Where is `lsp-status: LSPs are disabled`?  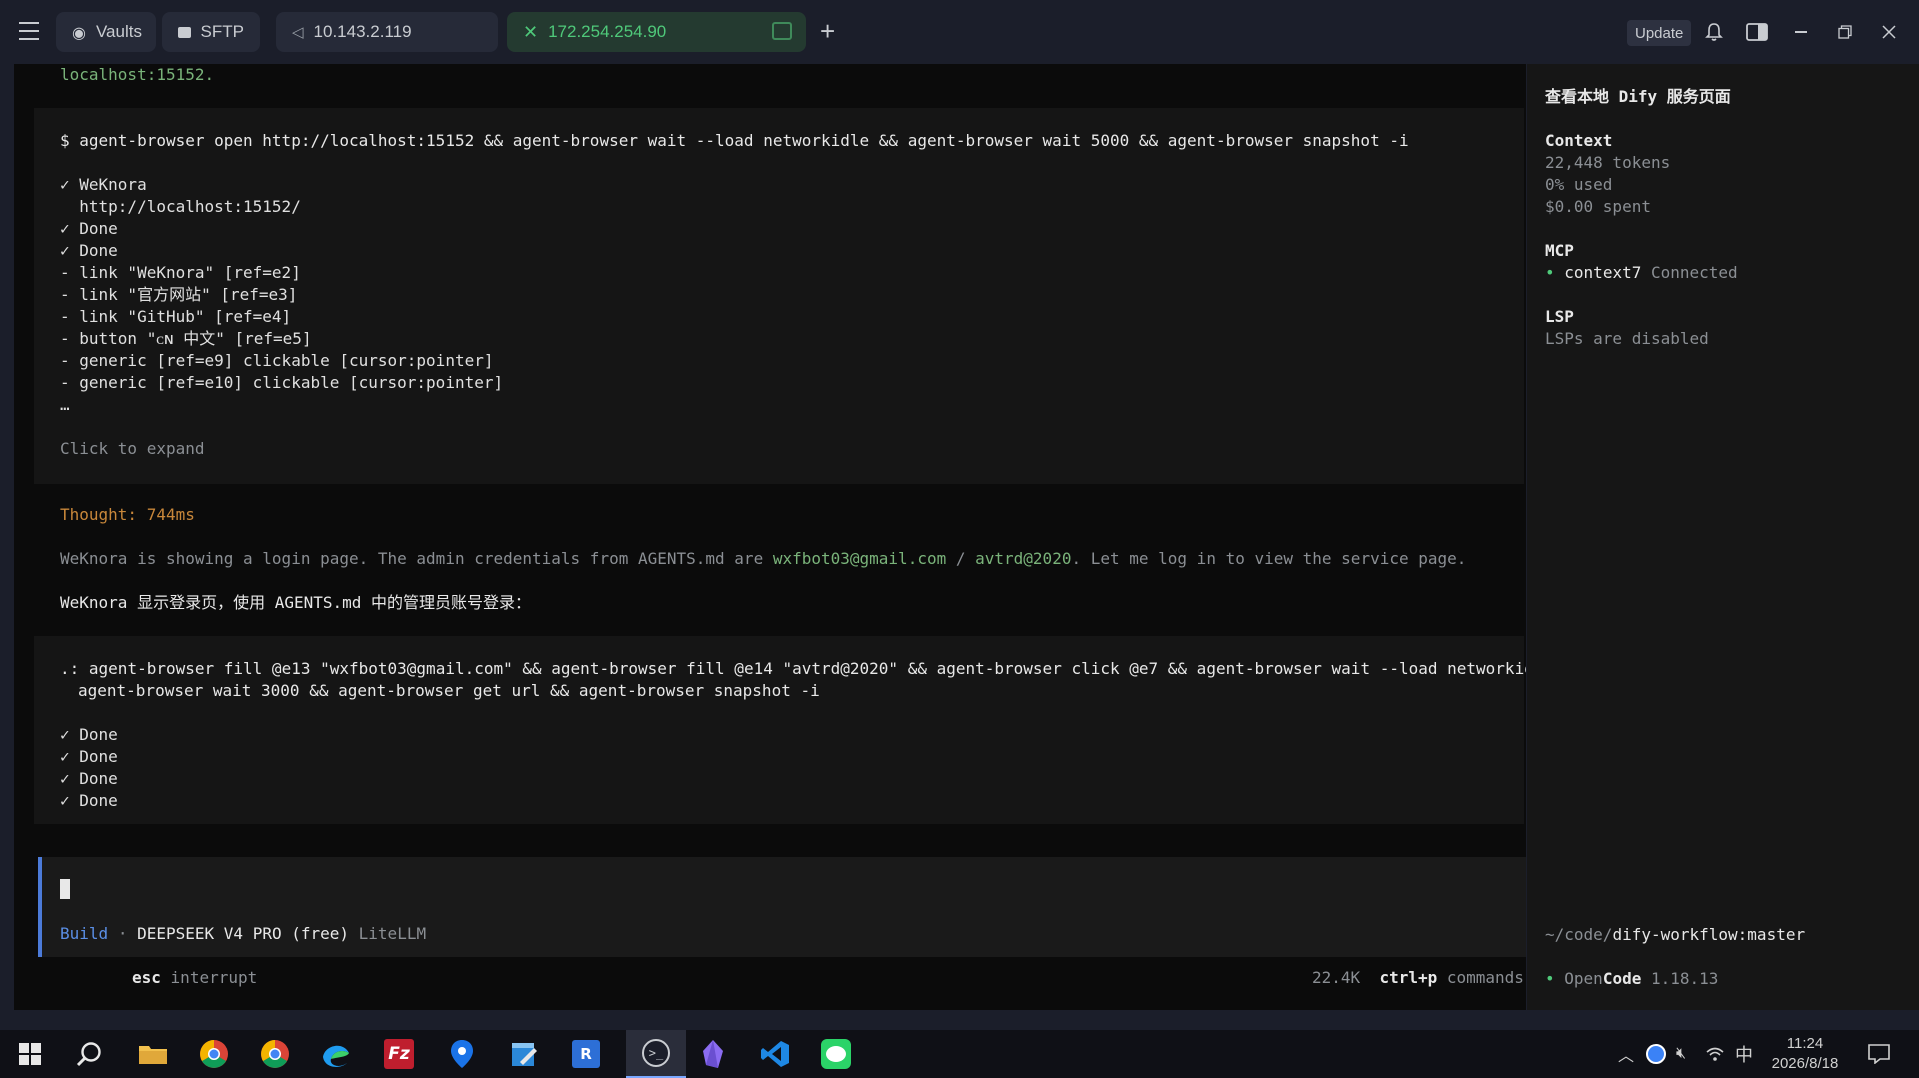
lsp-status: LSPs are disabled is located at coordinates (1627, 338).